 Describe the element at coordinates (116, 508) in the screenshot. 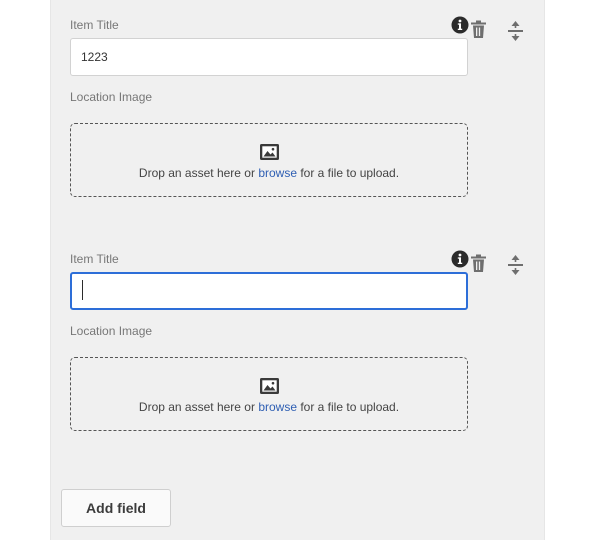

I see `add-field-button: Add field` at that location.